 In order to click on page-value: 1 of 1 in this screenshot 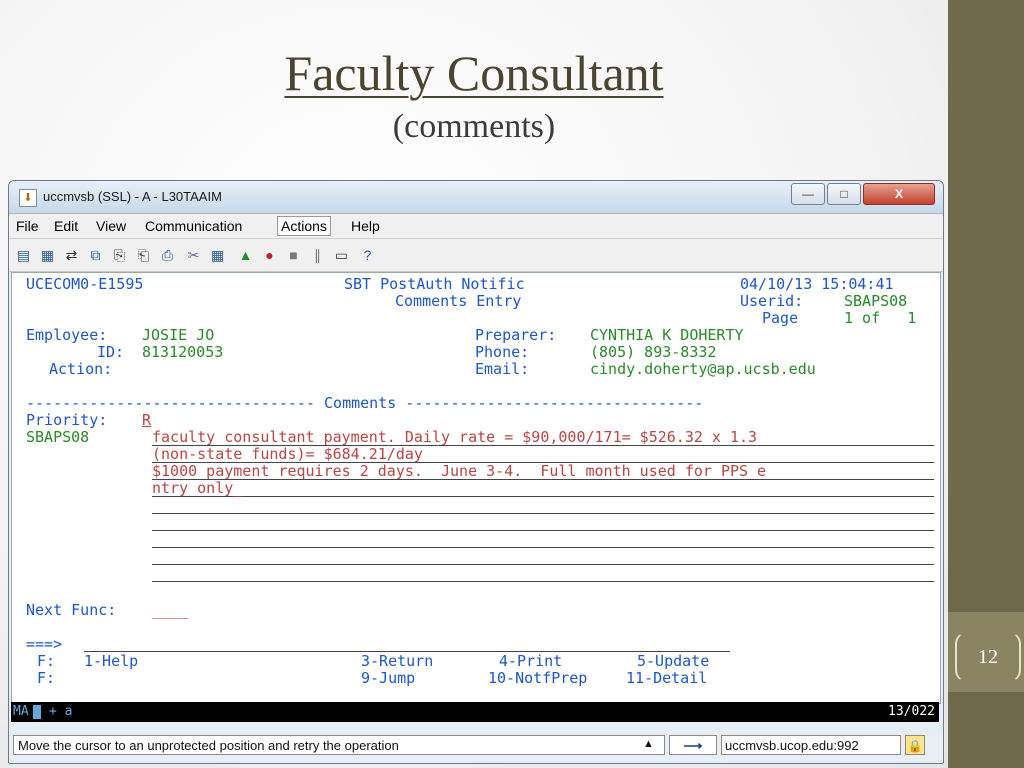, I will do `click(880, 318)`.